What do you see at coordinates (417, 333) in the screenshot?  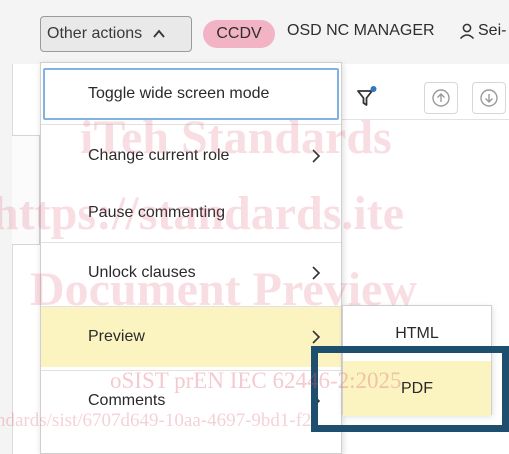 I see `submenu-item-html: HTML` at bounding box center [417, 333].